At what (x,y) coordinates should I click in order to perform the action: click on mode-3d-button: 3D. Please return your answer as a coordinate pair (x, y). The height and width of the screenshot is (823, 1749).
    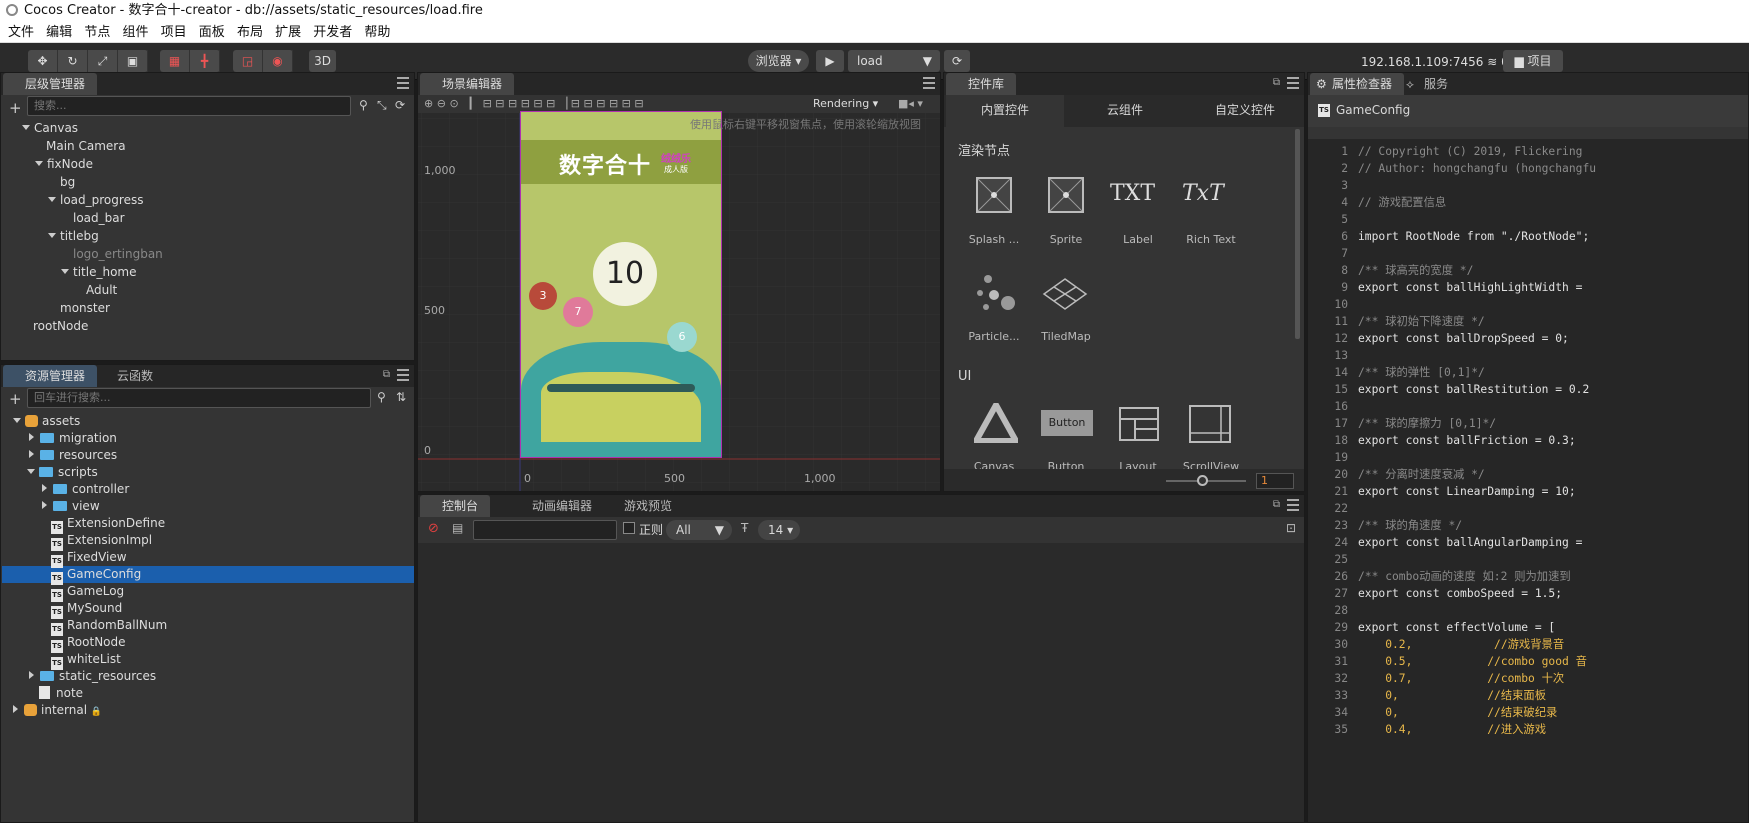
    Looking at the image, I should click on (322, 61).